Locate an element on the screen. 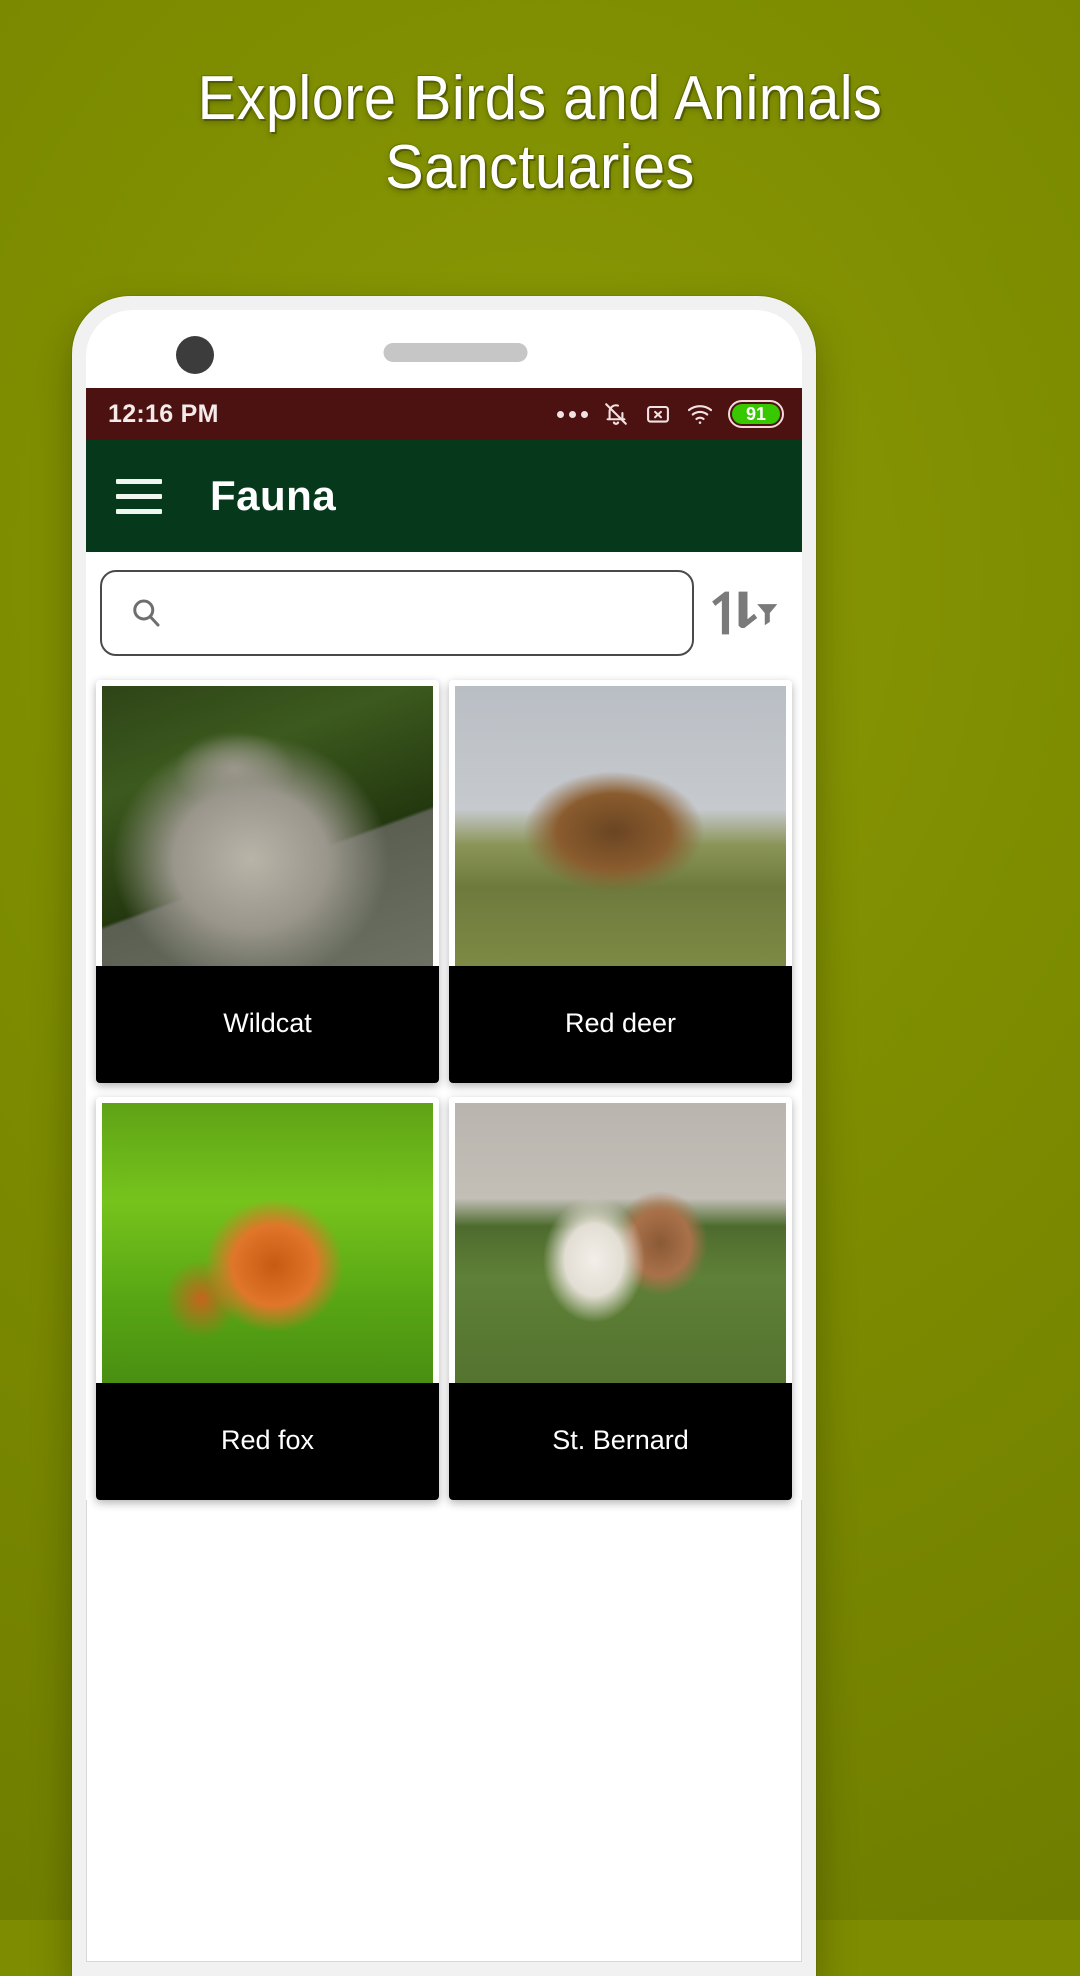  card-red-deer: Red deer is located at coordinates (620, 881).